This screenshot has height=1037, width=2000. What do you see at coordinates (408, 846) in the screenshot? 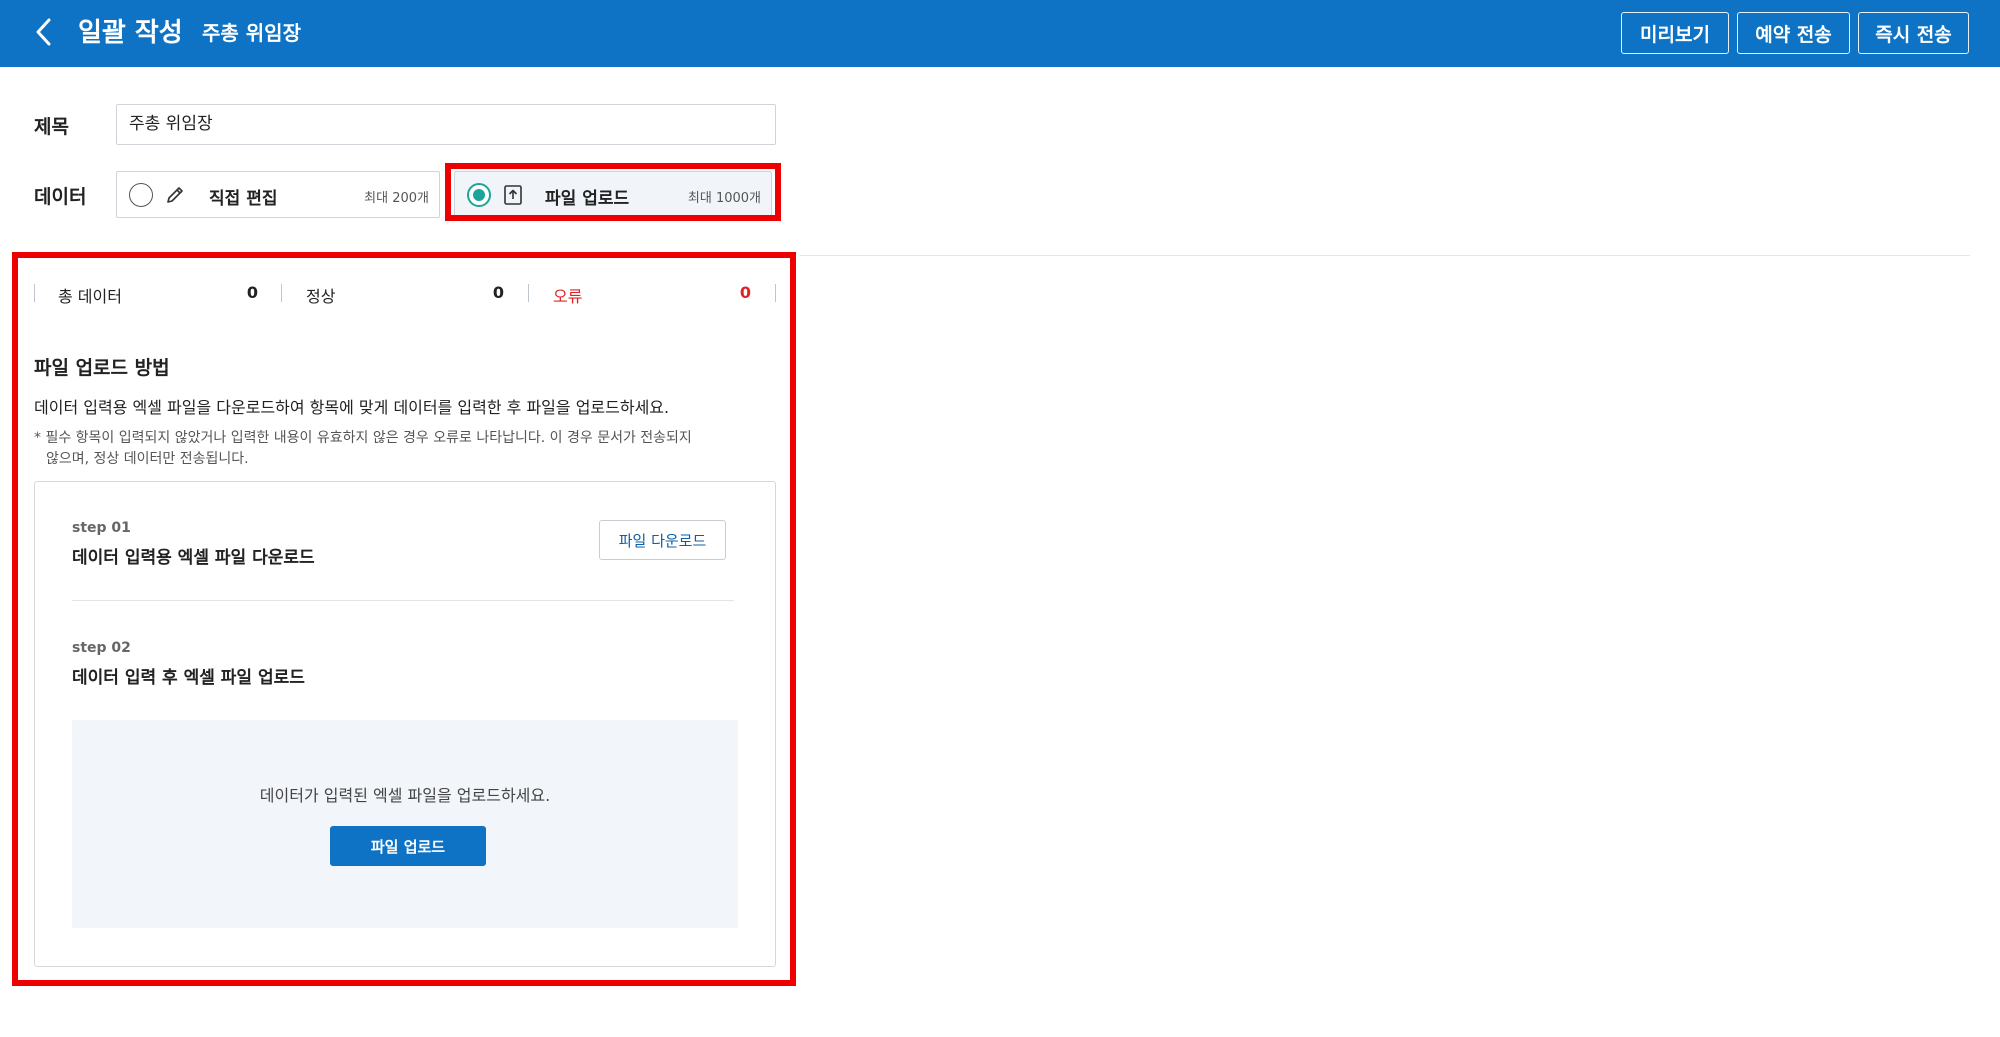
I see `file-upload-button: 파일 업로드` at bounding box center [408, 846].